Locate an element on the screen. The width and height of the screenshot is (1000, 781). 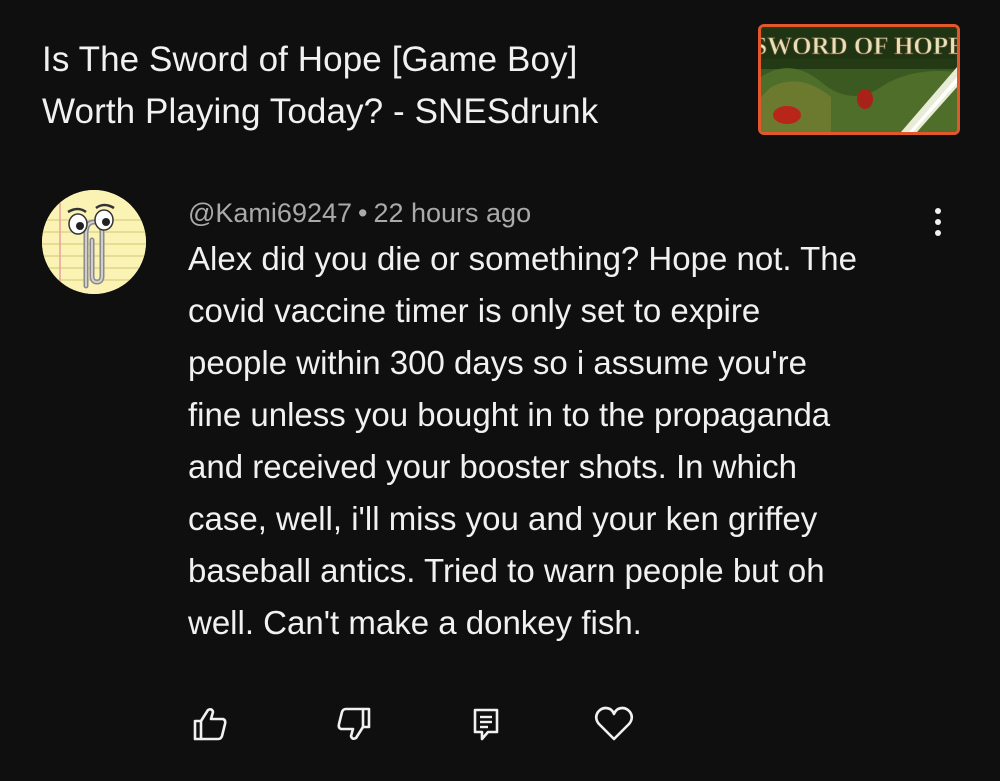
comment-actions is located at coordinates (500, 725).